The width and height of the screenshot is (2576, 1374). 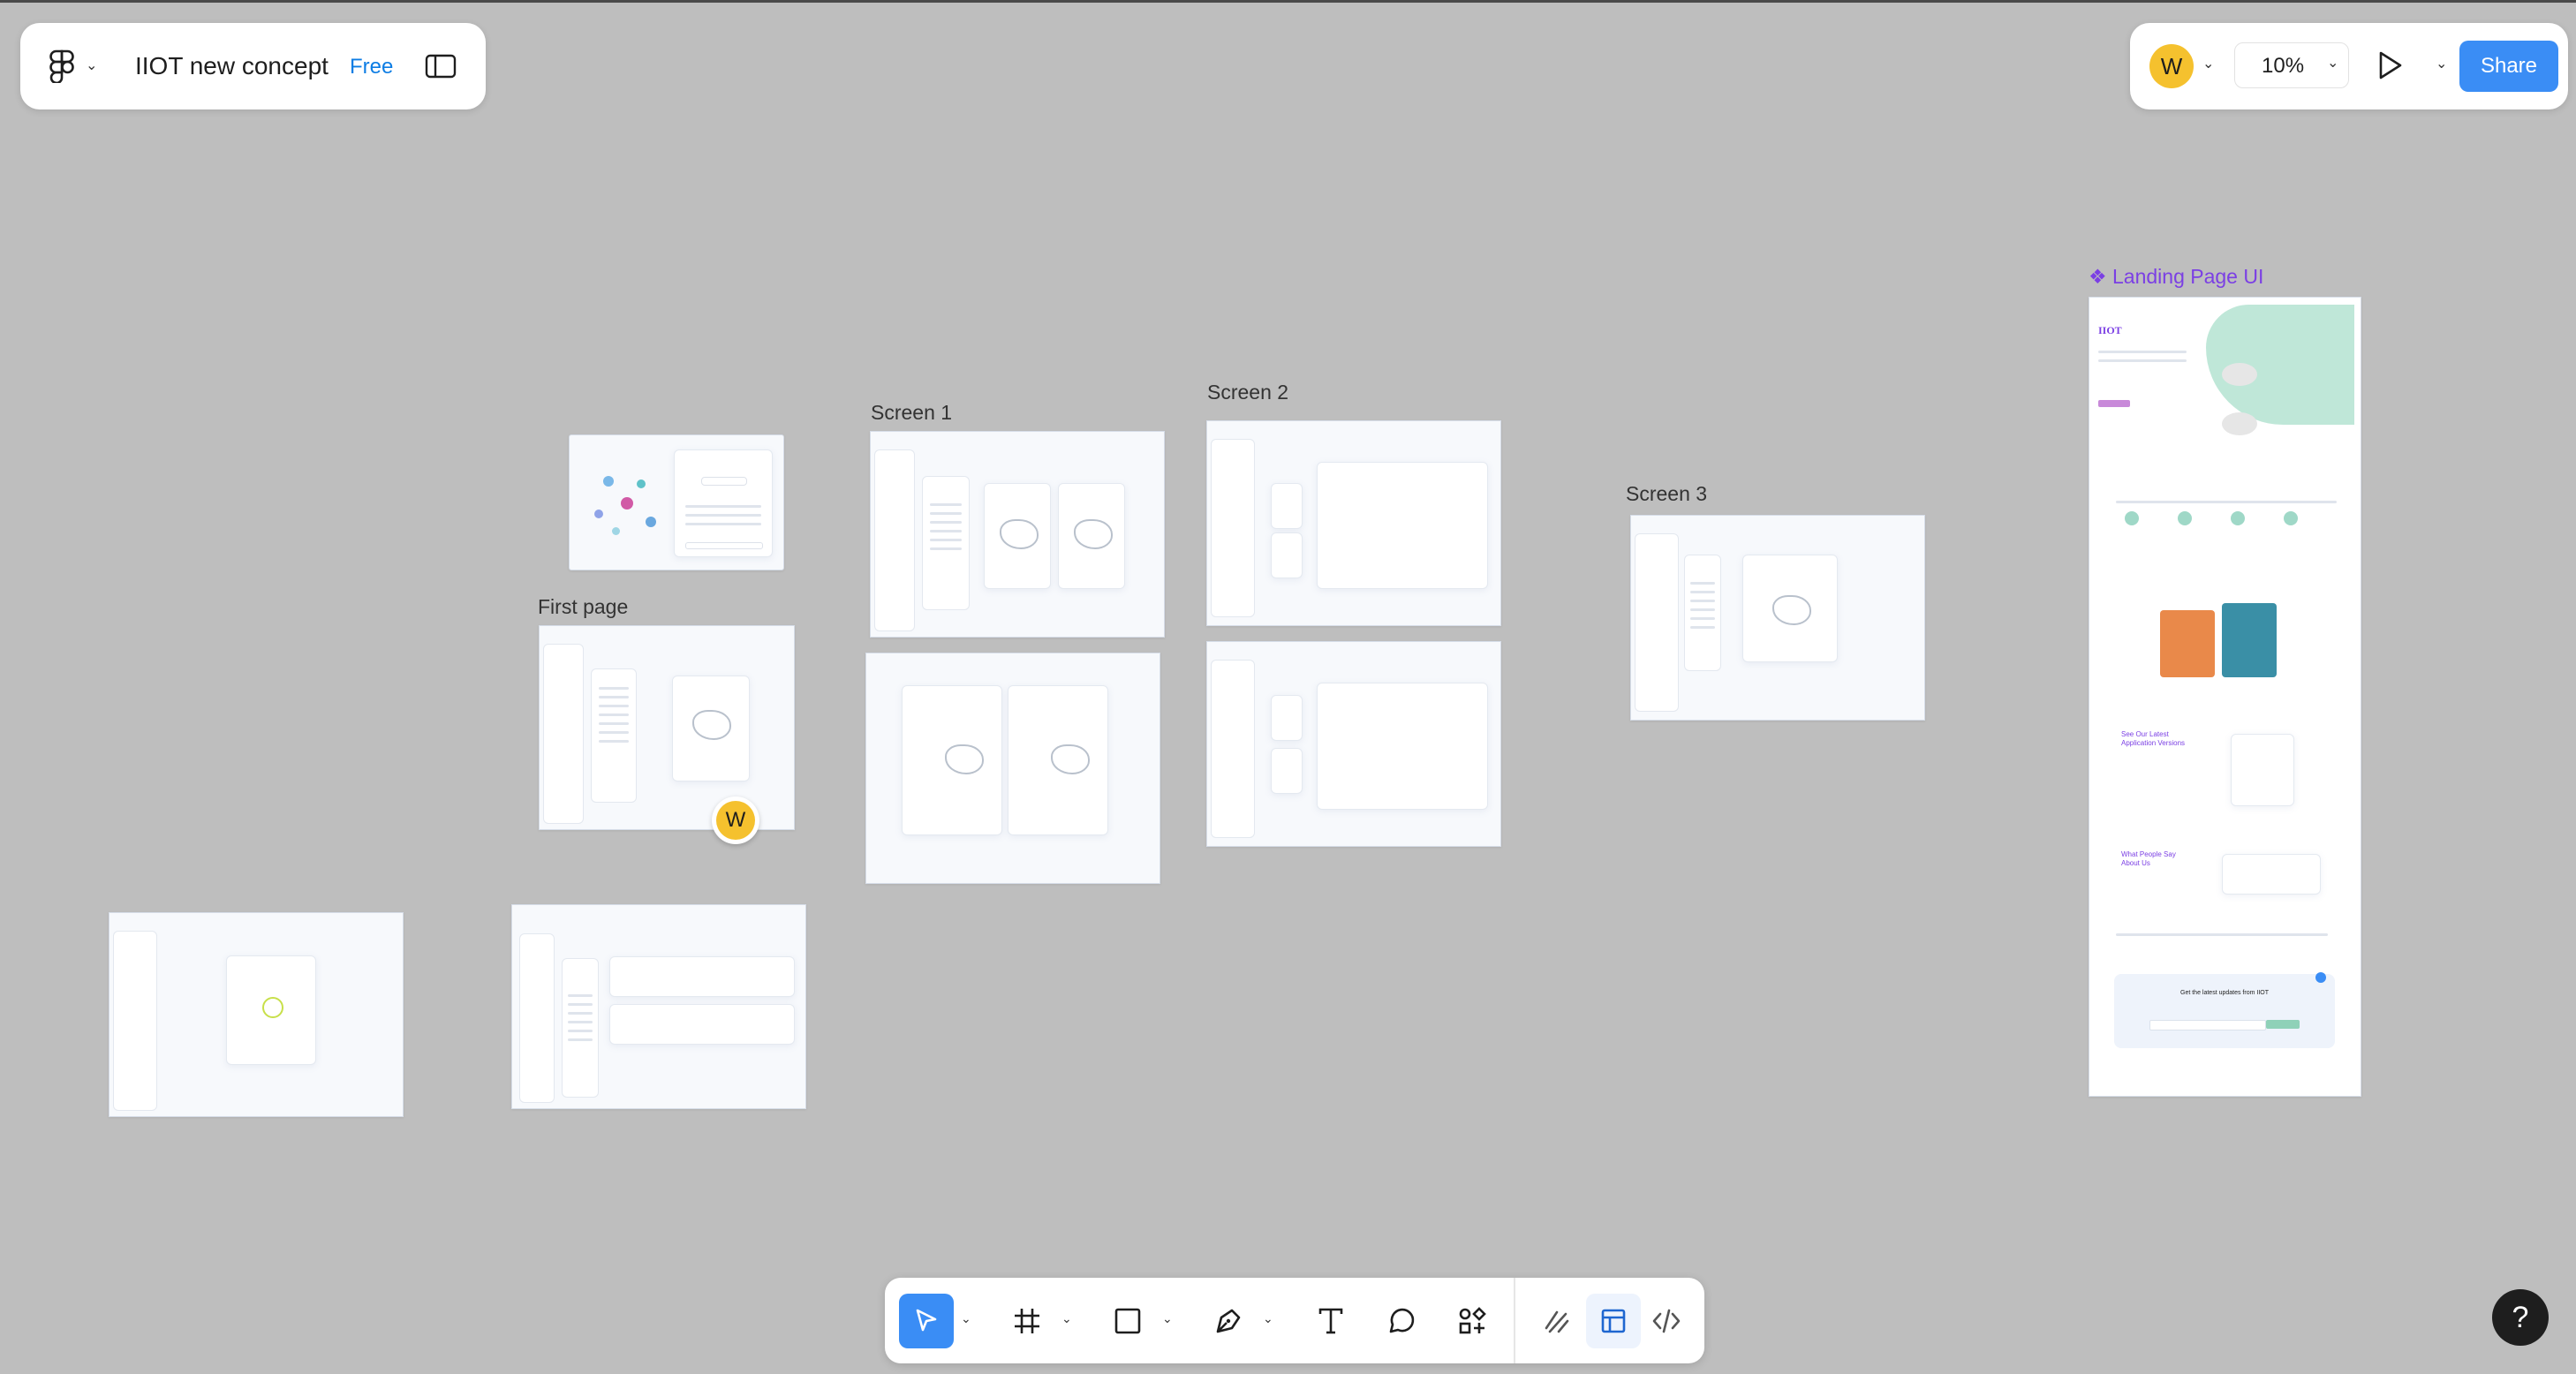 I want to click on frame-tool-button, so click(x=1027, y=1321).